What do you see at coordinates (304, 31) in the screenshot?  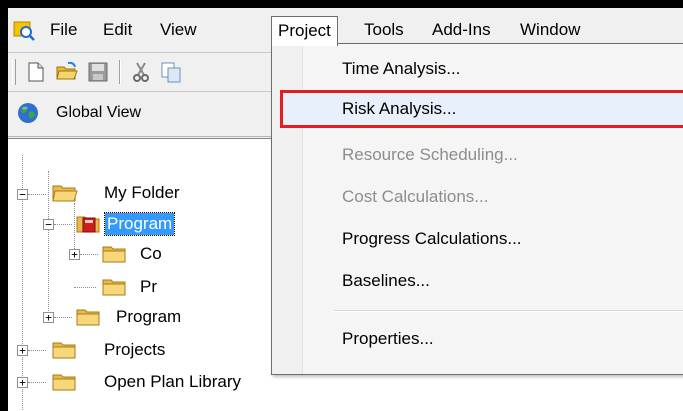 I see `menu-project: Project` at bounding box center [304, 31].